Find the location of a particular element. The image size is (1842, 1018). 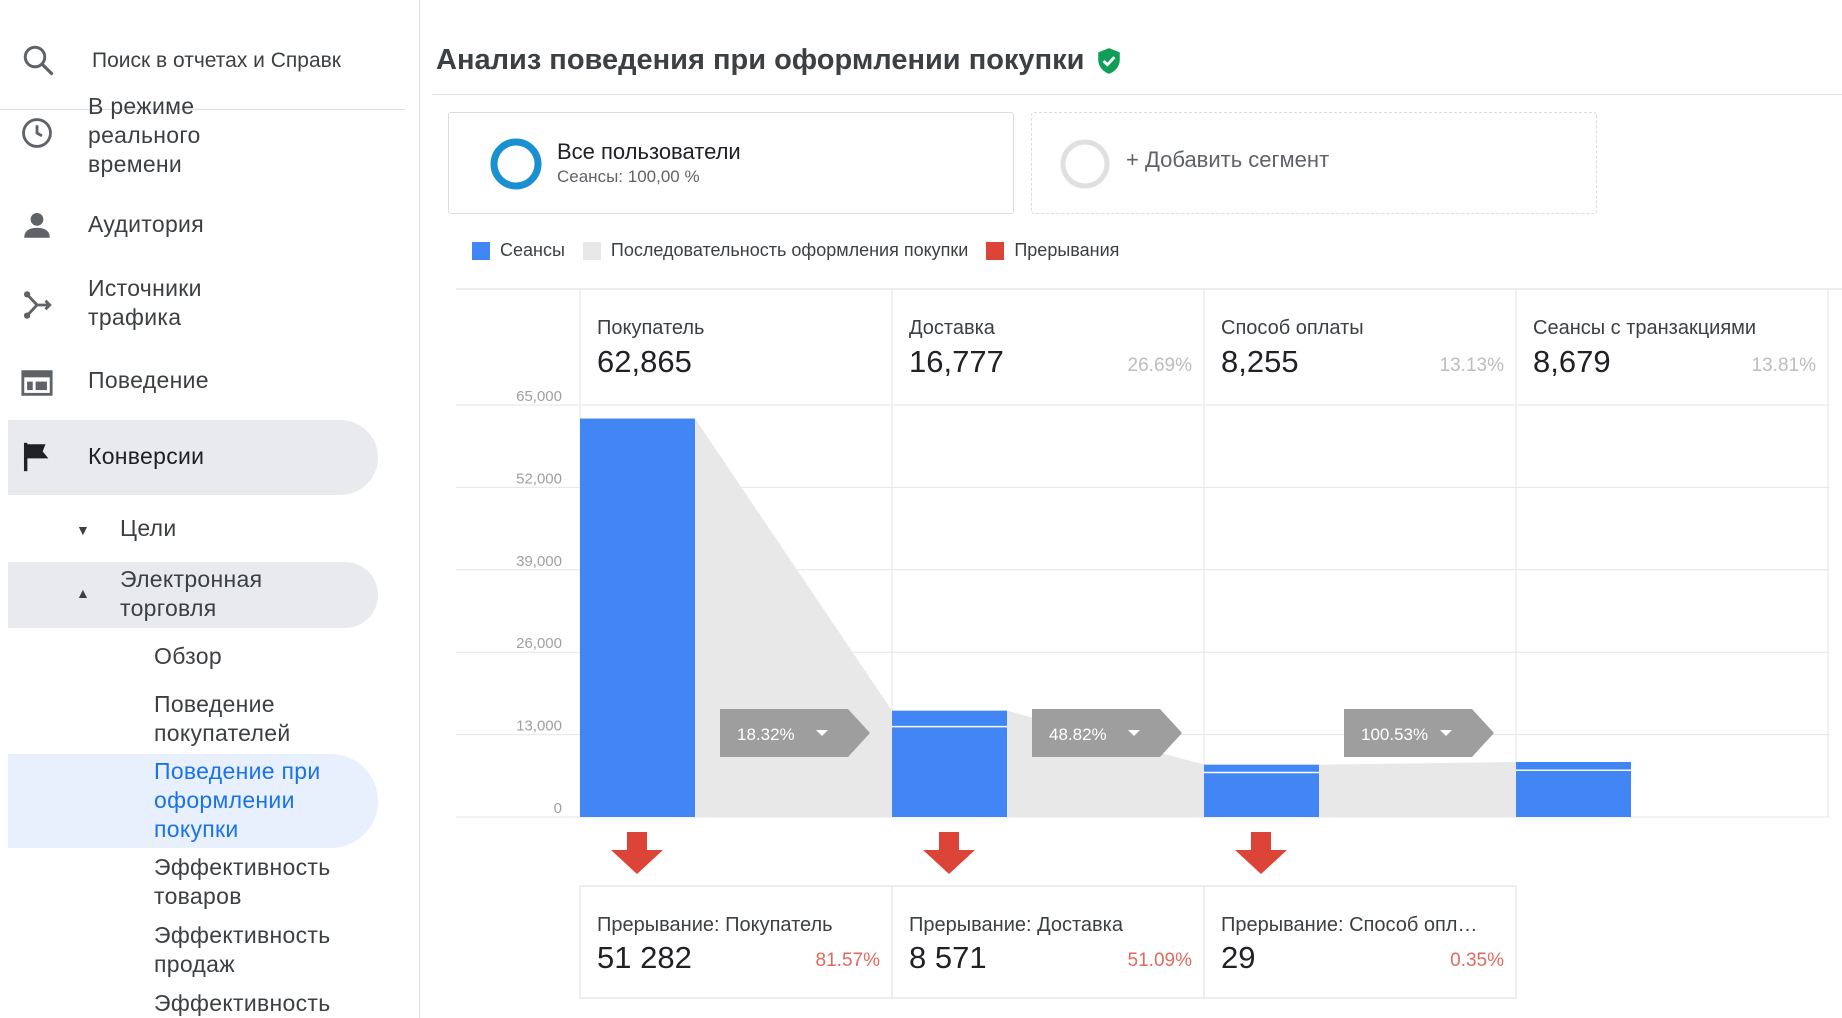

sidebar-item-shopping-behavior: Поведение покупателей is located at coordinates (254, 719).